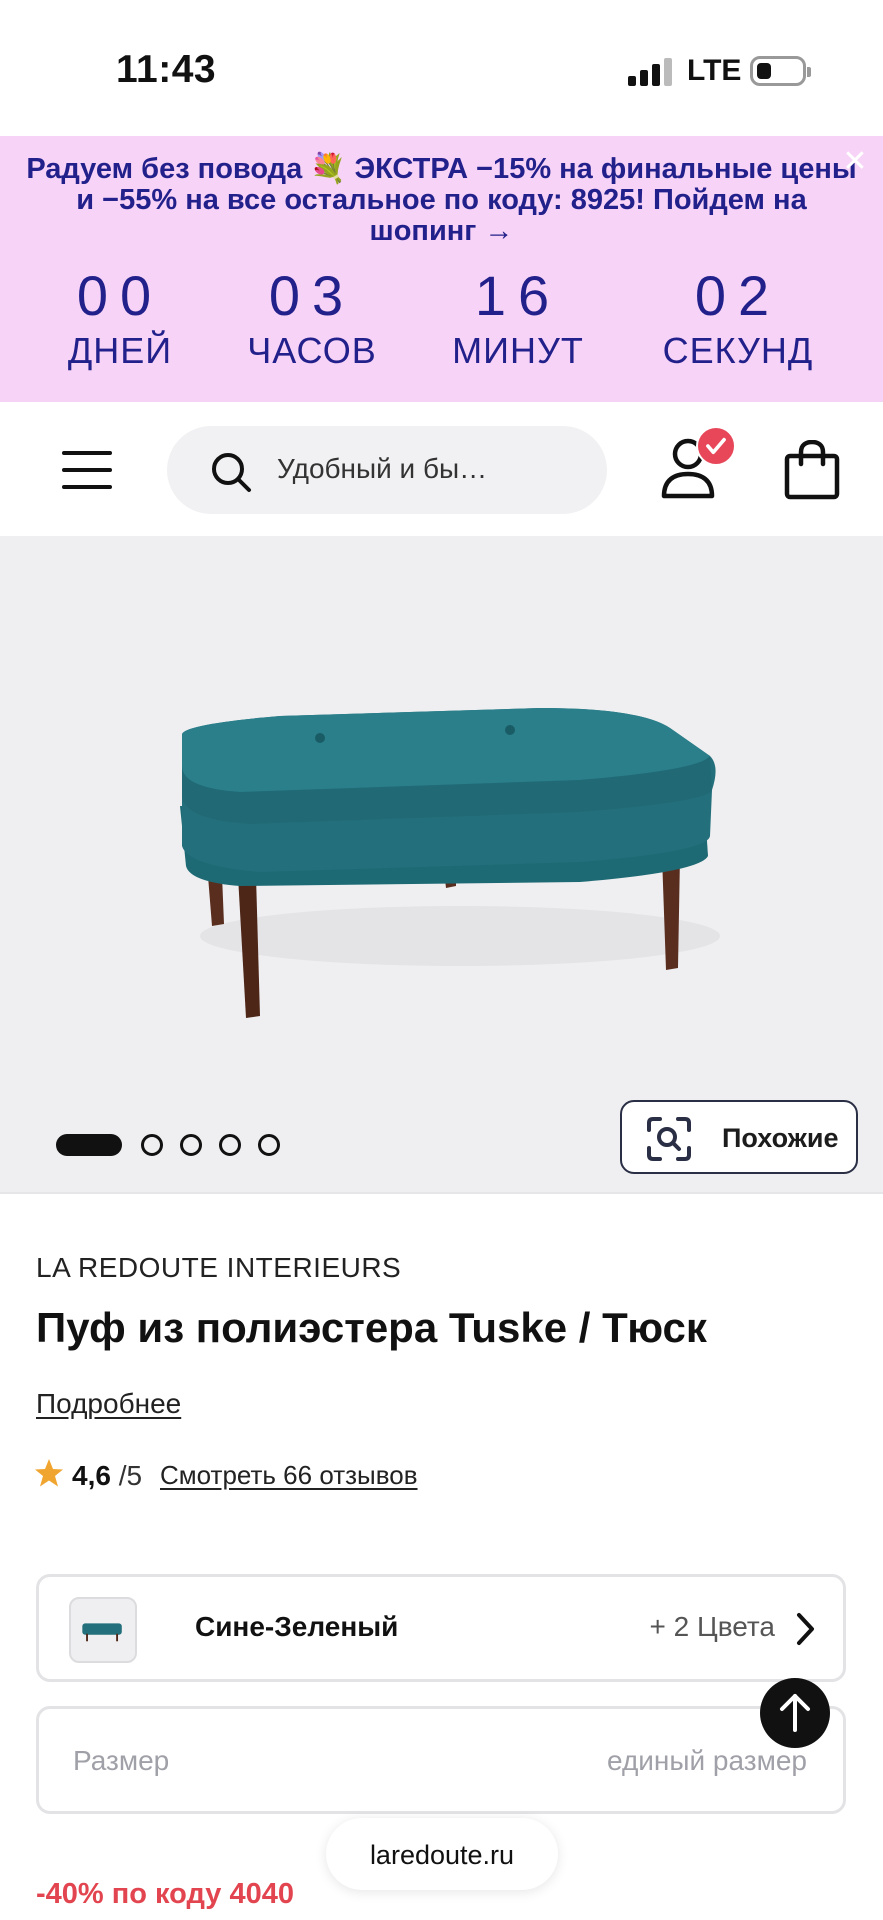  Describe the element at coordinates (650, 72) in the screenshot. I see `signal-icon` at that location.